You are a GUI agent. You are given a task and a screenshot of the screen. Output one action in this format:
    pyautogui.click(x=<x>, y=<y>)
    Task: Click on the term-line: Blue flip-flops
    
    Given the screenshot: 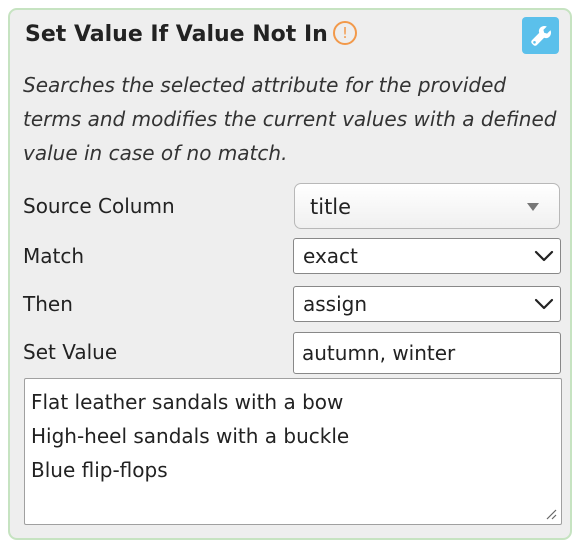 What is the action you would take?
    pyautogui.click(x=99, y=470)
    